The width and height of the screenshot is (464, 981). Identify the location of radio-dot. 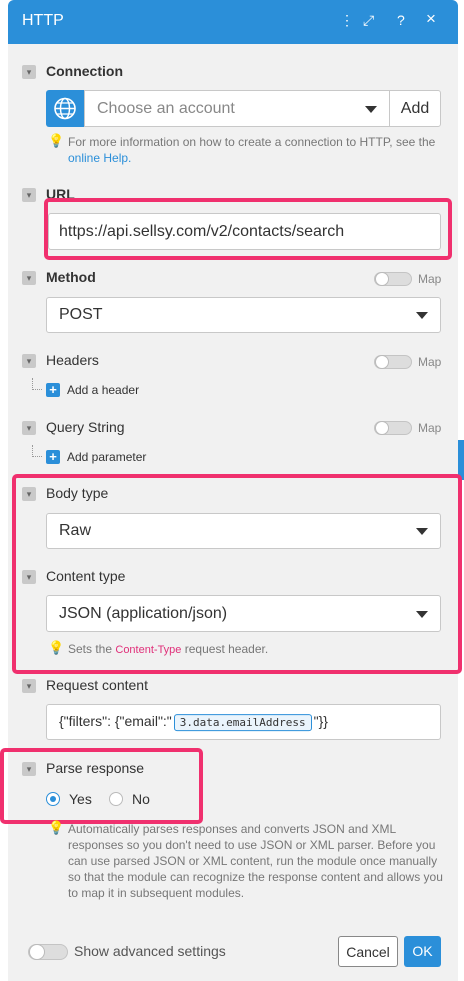
(53, 799).